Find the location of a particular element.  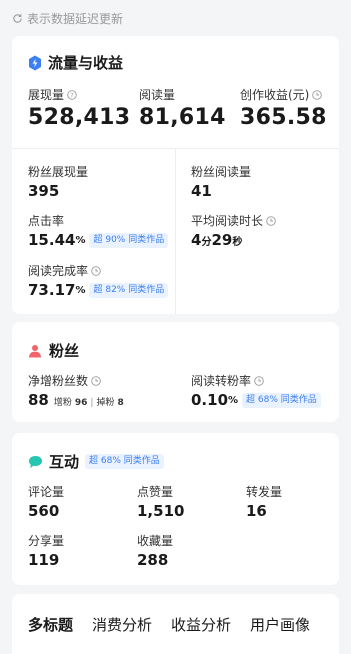

likes-label: 点赞量 is located at coordinates (155, 492).